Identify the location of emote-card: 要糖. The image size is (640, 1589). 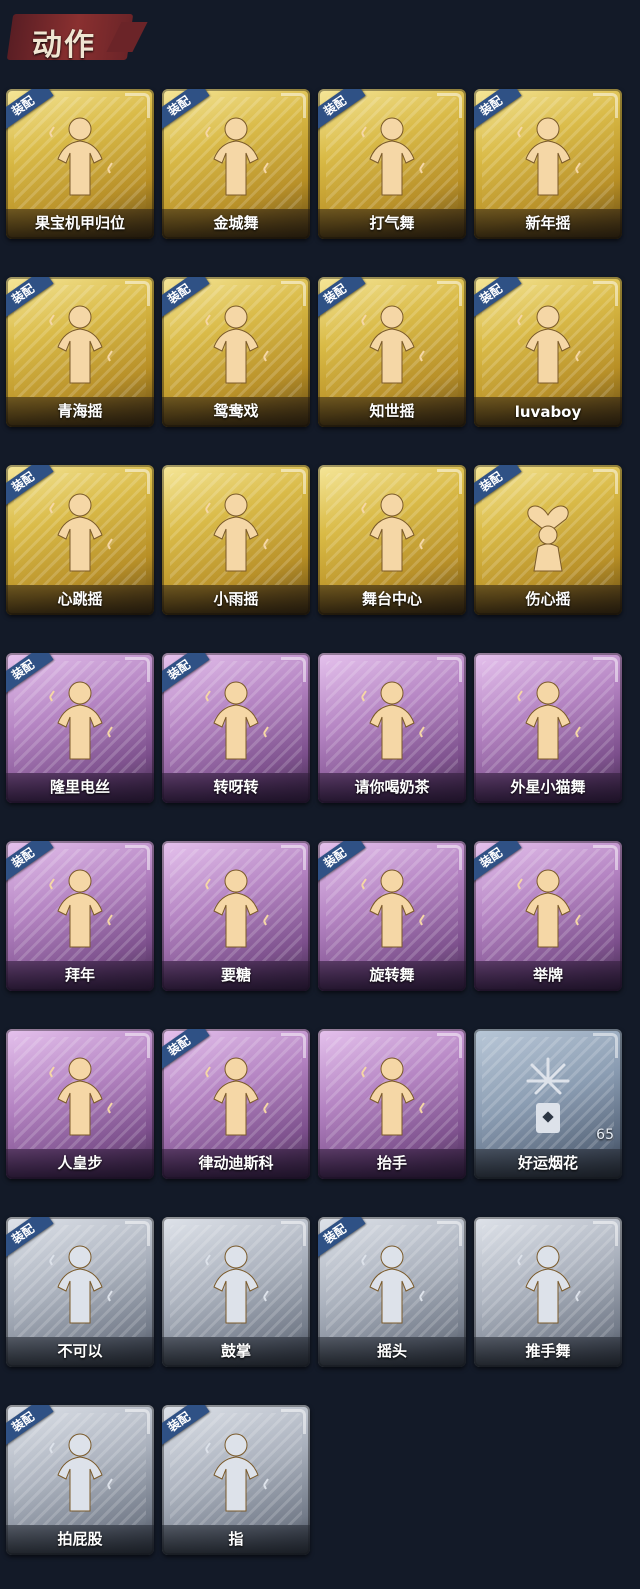
(236, 916).